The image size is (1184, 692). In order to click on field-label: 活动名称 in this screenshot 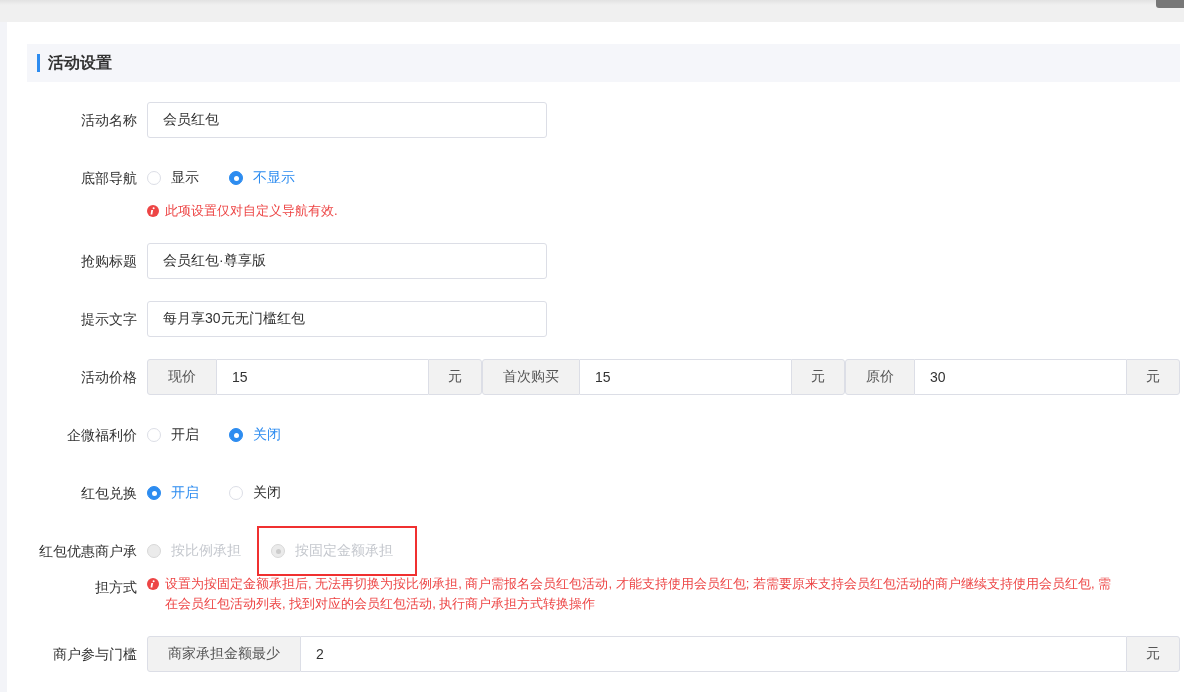, I will do `click(109, 120)`.